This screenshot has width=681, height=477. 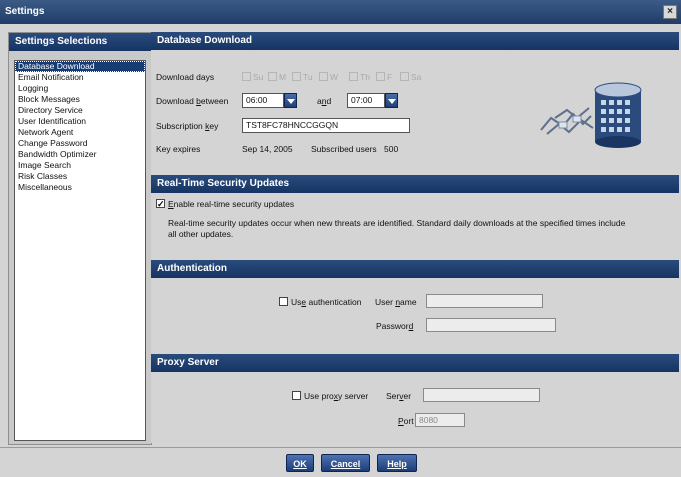 What do you see at coordinates (440, 420) in the screenshot?
I see `proxy-port-input: 8080` at bounding box center [440, 420].